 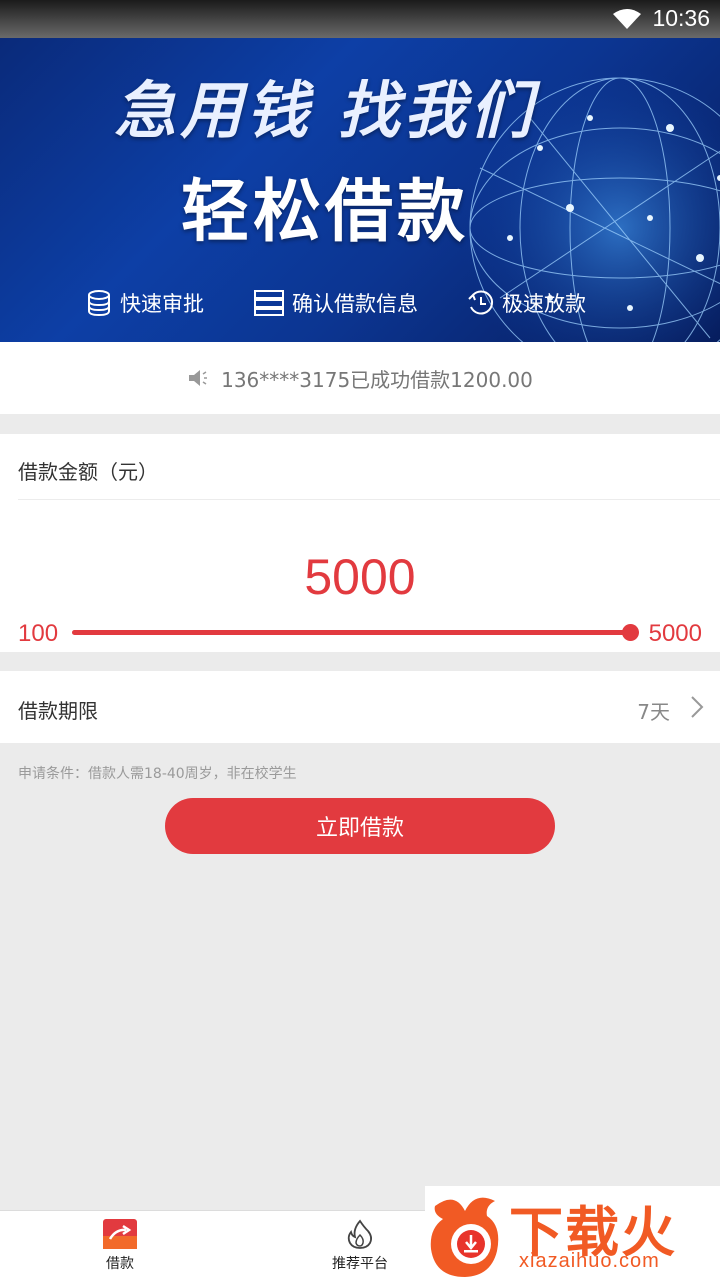 I want to click on amount-title: 借款金额（元）, so click(x=88, y=472).